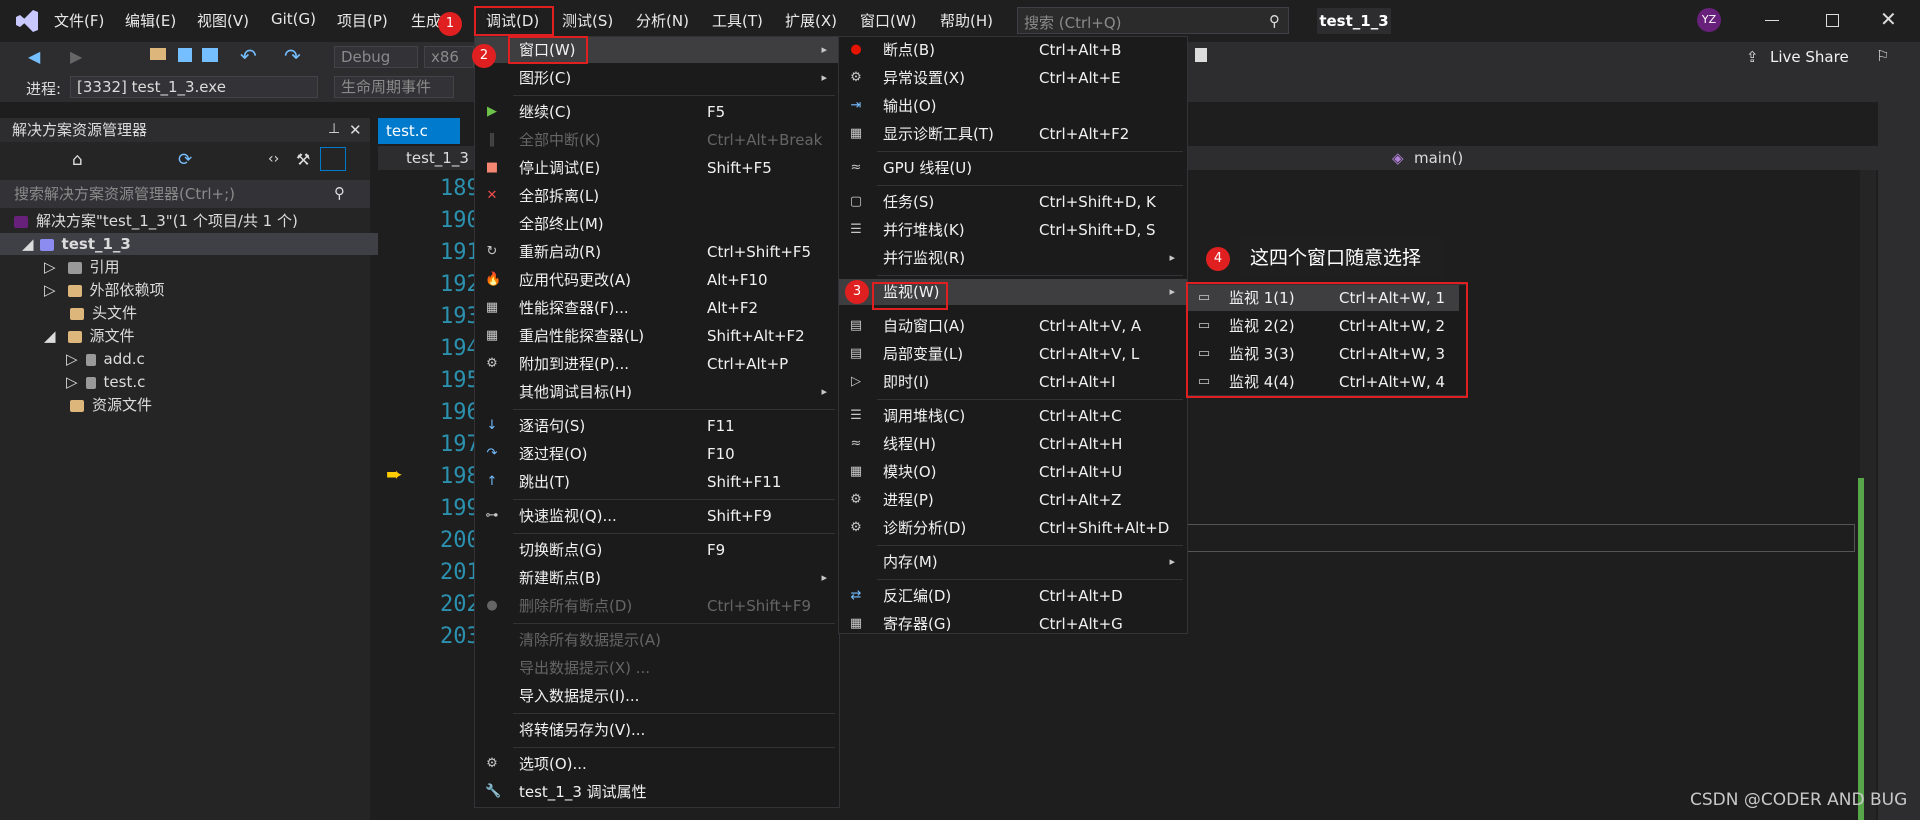 The image size is (1920, 820). I want to click on window-menu-item: ☰ 并行堆栈(K) Ctrl+Shift+D, S, so click(1013, 230).